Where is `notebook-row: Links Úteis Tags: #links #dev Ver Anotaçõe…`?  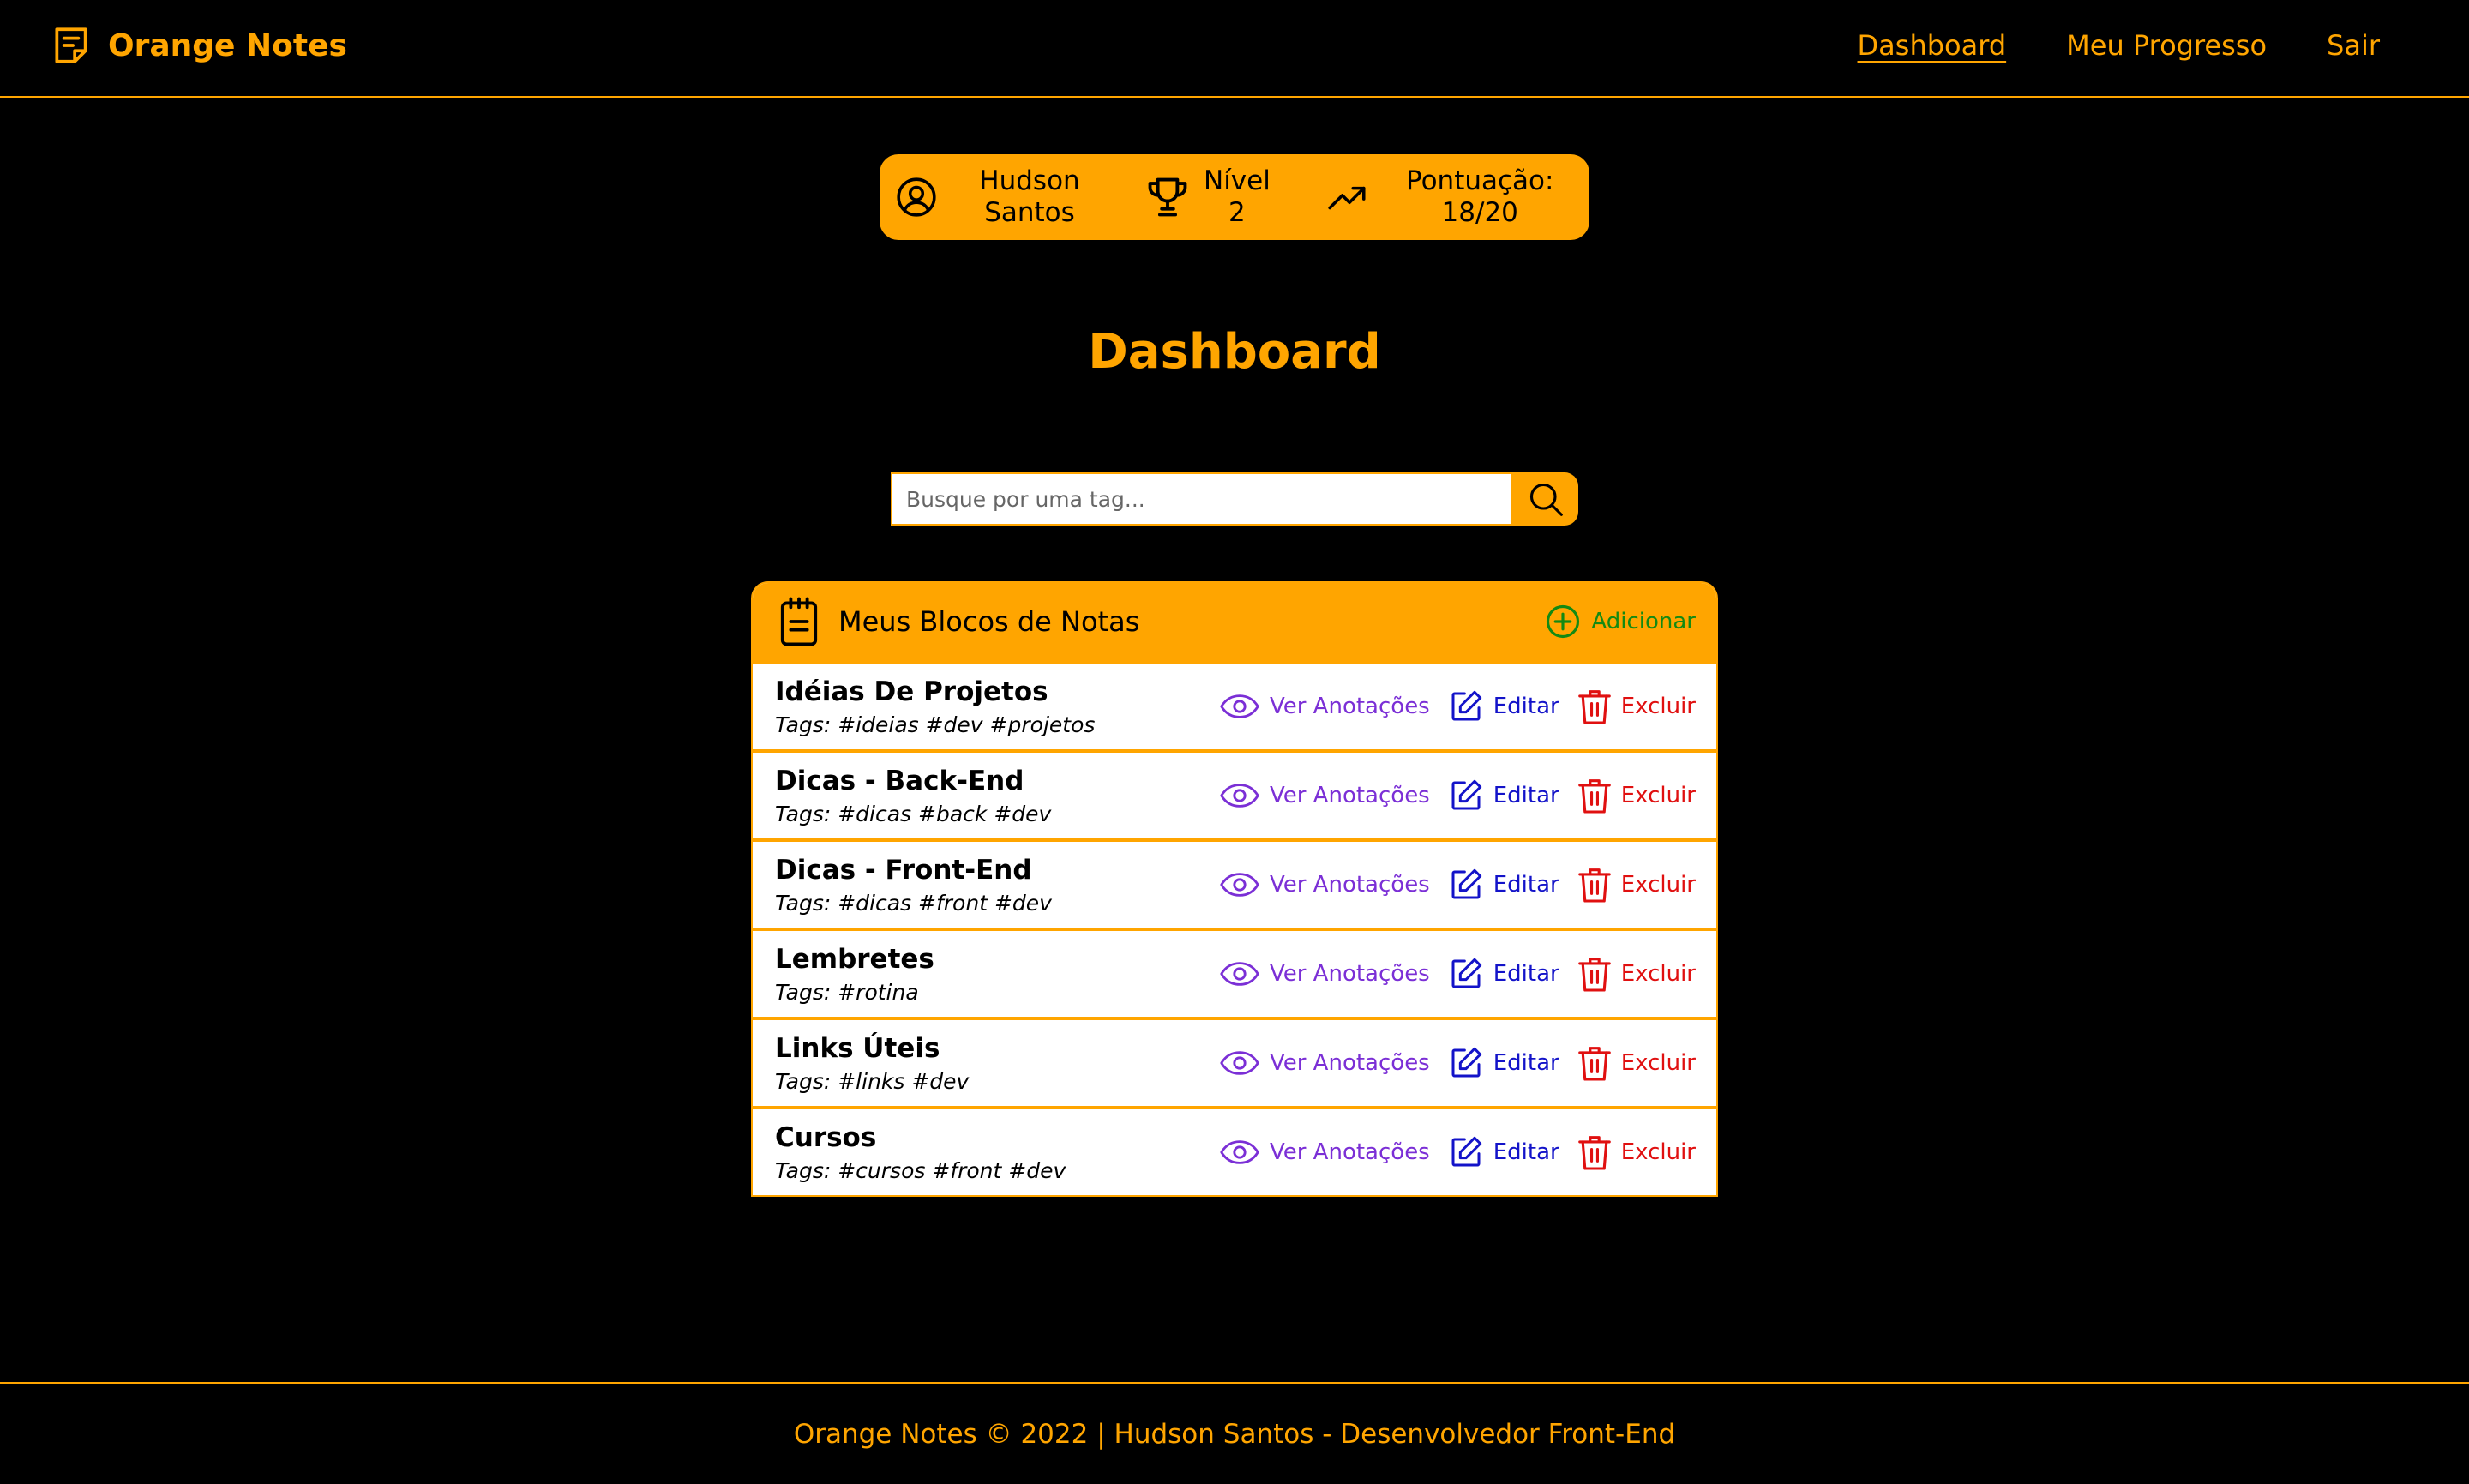
notebook-row: Links Úteis Tags: #links #dev Ver Anotaçõe… is located at coordinates (1234, 1061).